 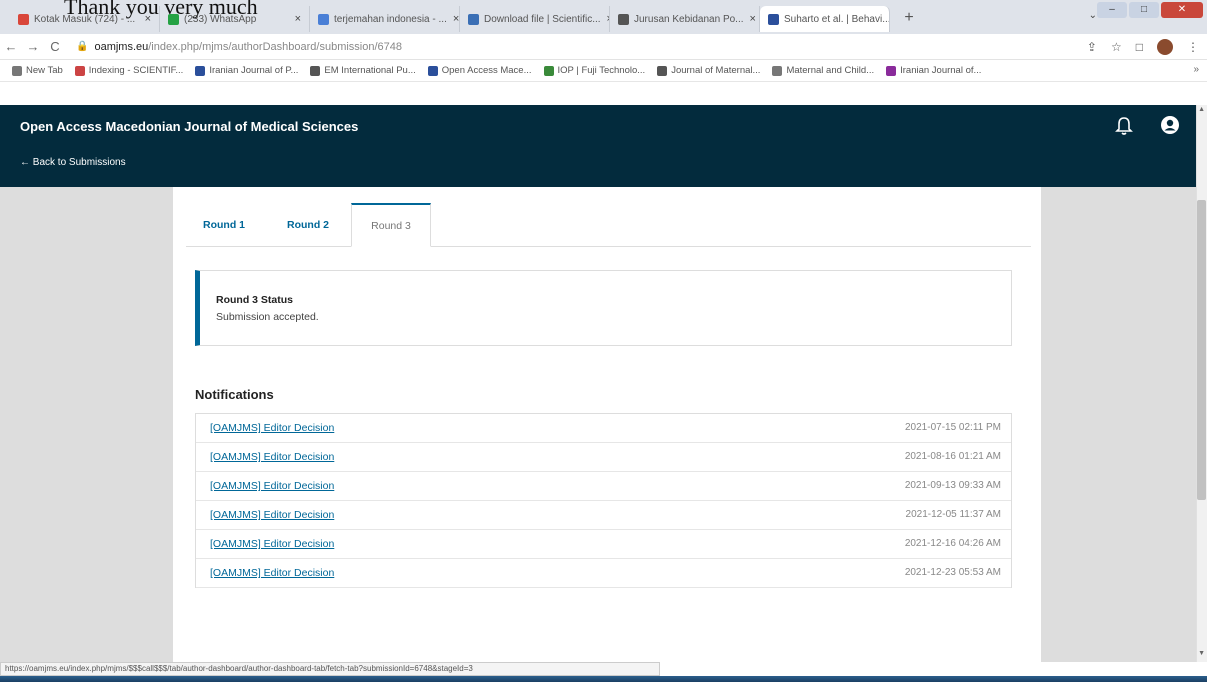 What do you see at coordinates (952, 485) in the screenshot?
I see `notification-date: 2021-09-13 09:33 AM` at bounding box center [952, 485].